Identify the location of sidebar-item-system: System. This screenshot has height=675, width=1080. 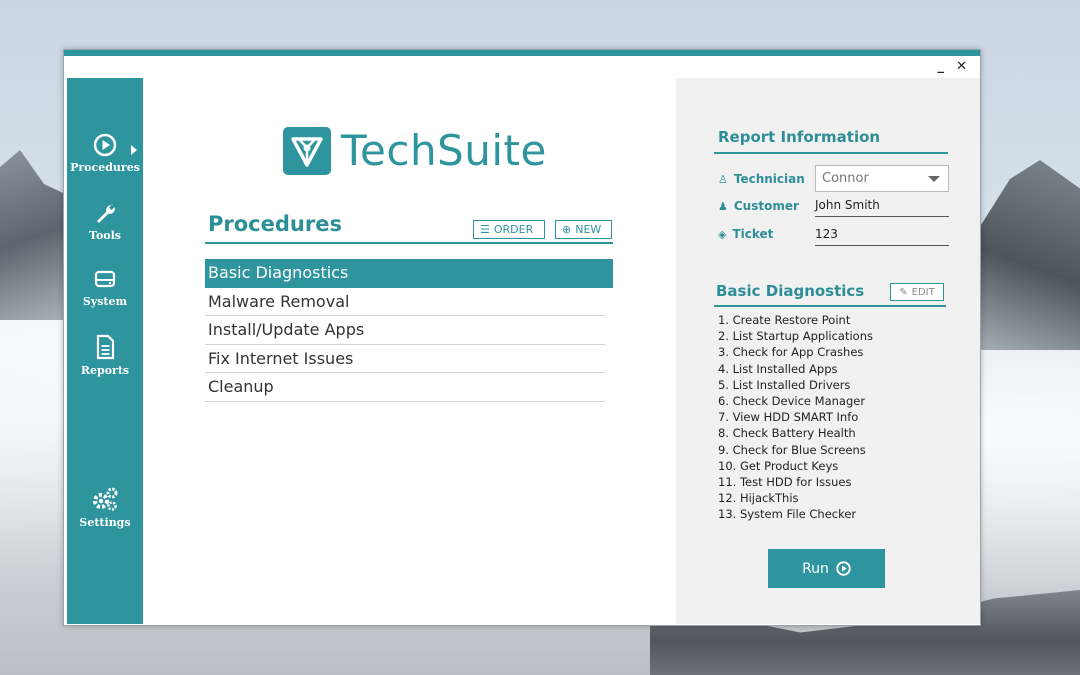
(105, 287).